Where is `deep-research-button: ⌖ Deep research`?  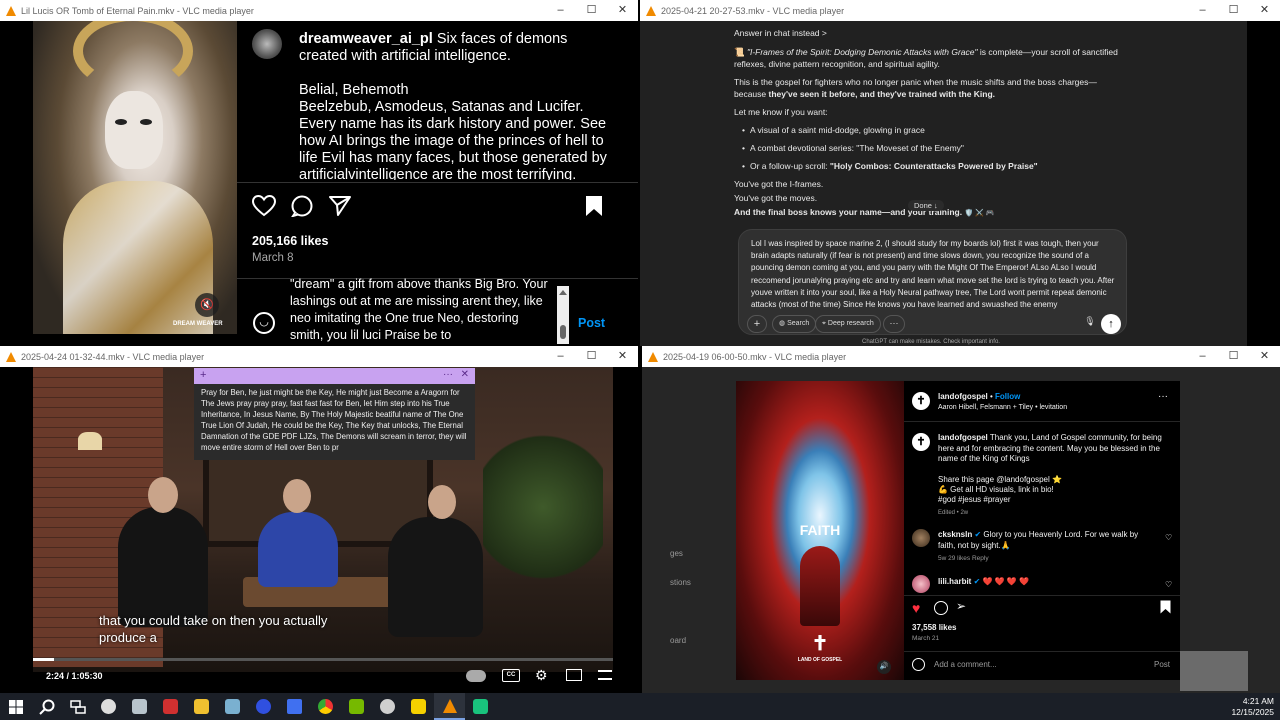 deep-research-button: ⌖ Deep research is located at coordinates (848, 324).